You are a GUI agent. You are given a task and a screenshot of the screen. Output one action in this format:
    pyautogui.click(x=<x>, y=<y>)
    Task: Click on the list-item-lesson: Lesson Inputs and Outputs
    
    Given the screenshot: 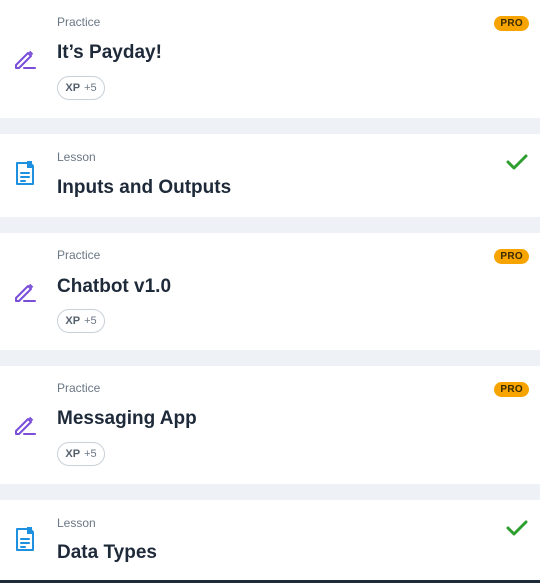 What is the action you would take?
    pyautogui.click(x=270, y=175)
    